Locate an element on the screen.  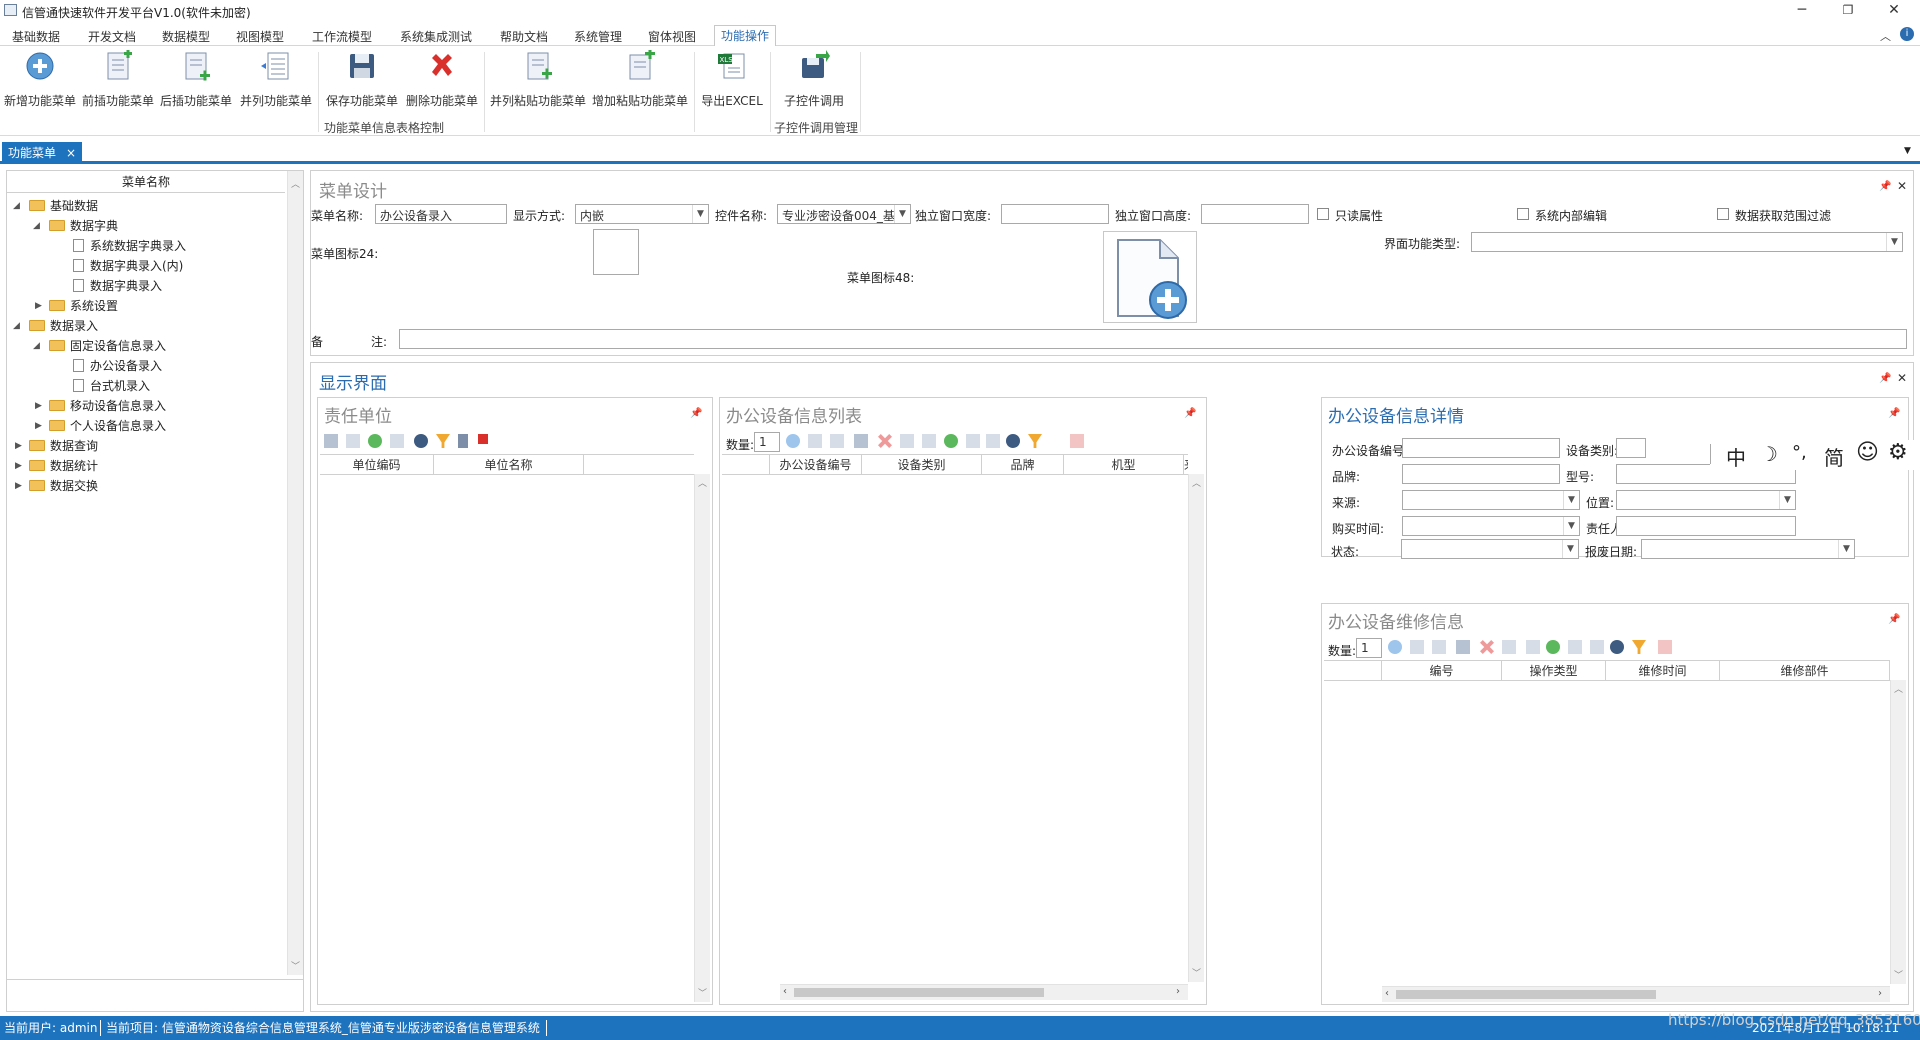
range-filter-checkbox is located at coordinates (1723, 214).